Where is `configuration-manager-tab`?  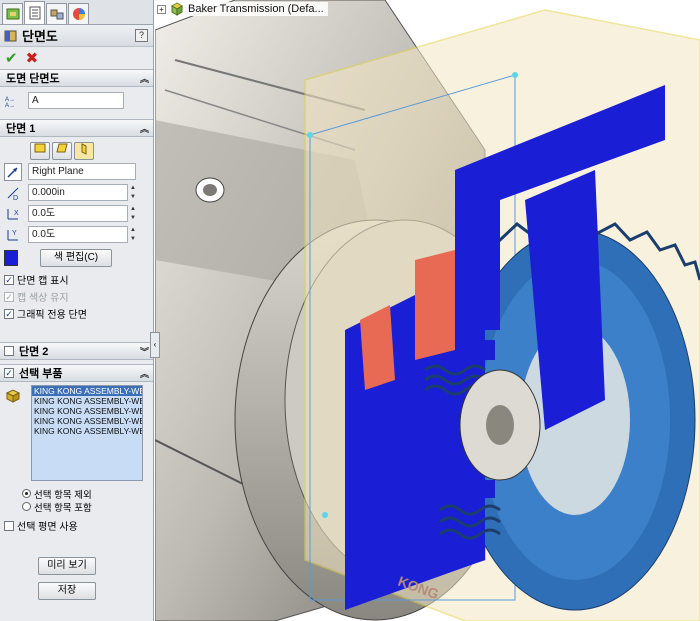
configuration-manager-tab is located at coordinates (56, 13).